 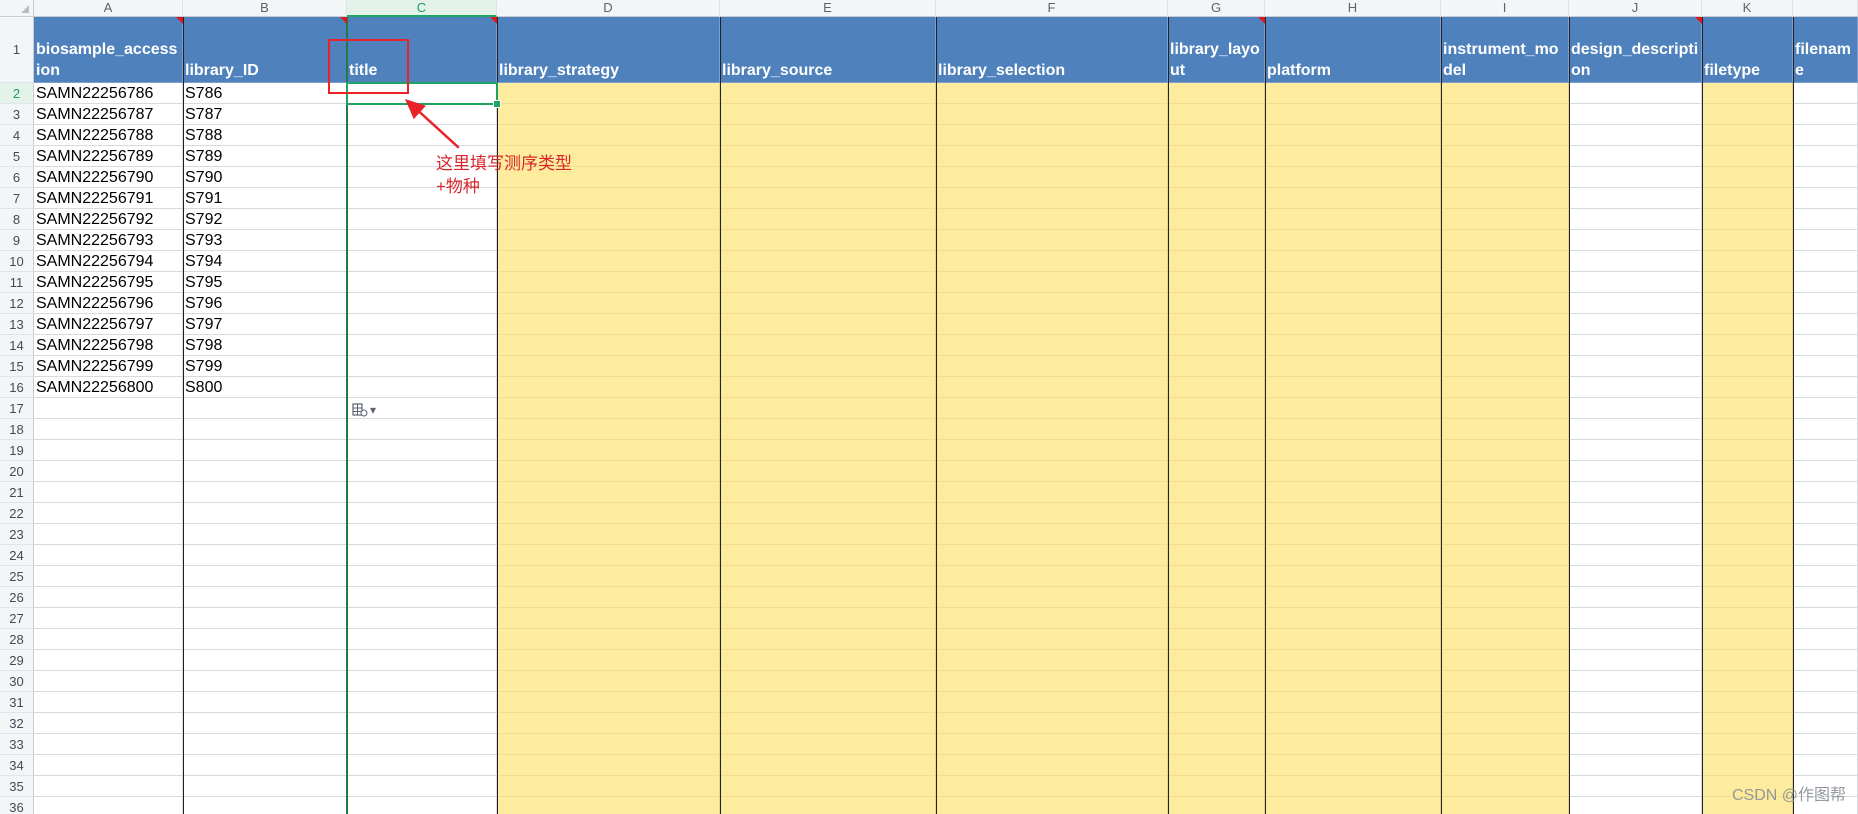 I want to click on paste-options-button: ▾, so click(x=367, y=410).